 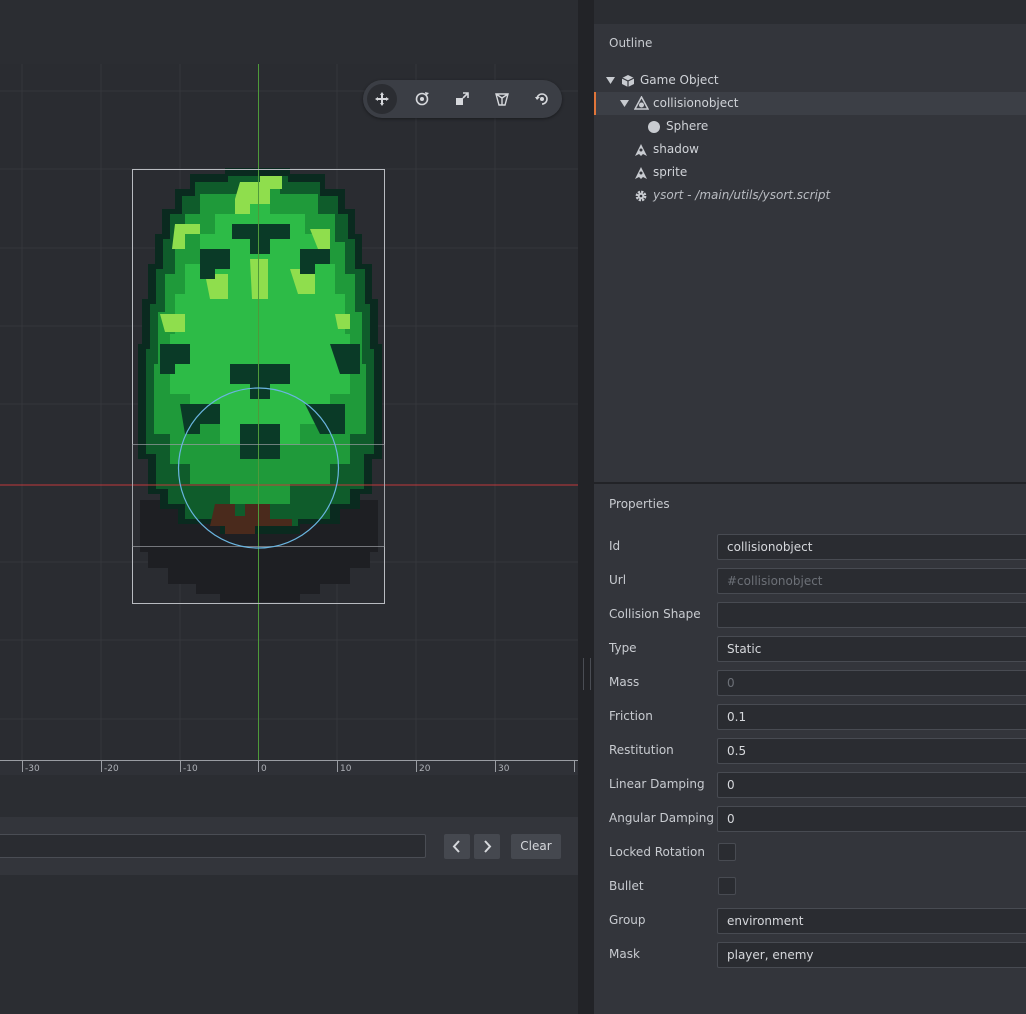 I want to click on scale-tool-icon, so click(x=462, y=98).